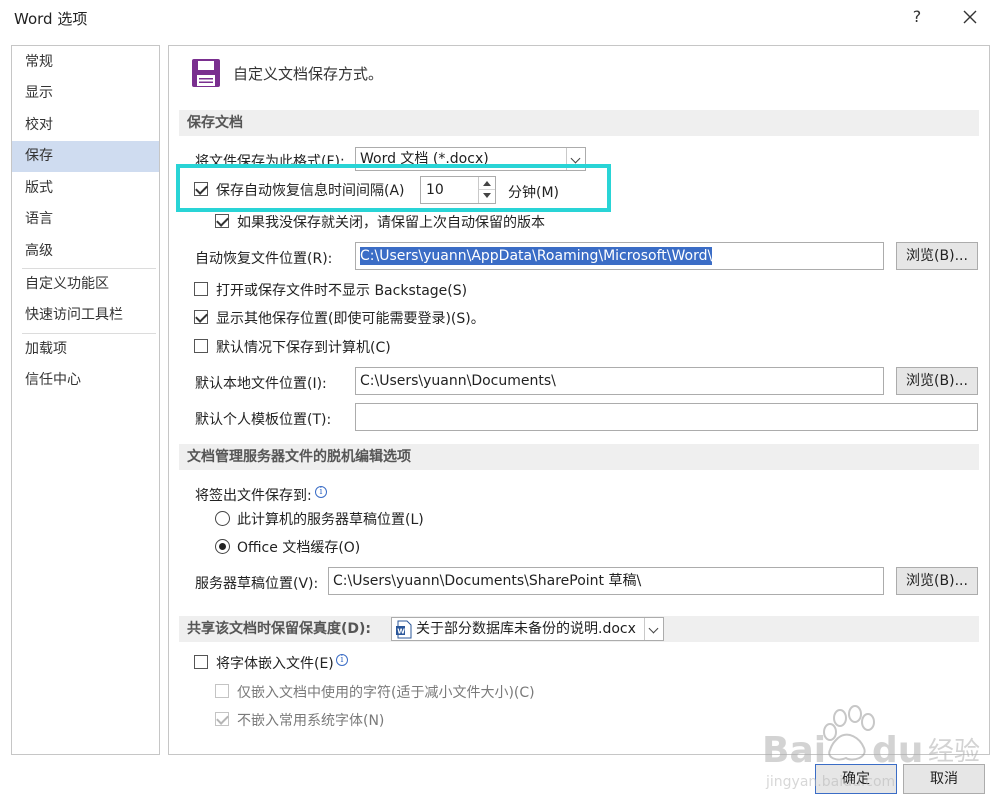 The height and width of the screenshot is (811, 1000). I want to click on floppy-disk-icon, so click(206, 73).